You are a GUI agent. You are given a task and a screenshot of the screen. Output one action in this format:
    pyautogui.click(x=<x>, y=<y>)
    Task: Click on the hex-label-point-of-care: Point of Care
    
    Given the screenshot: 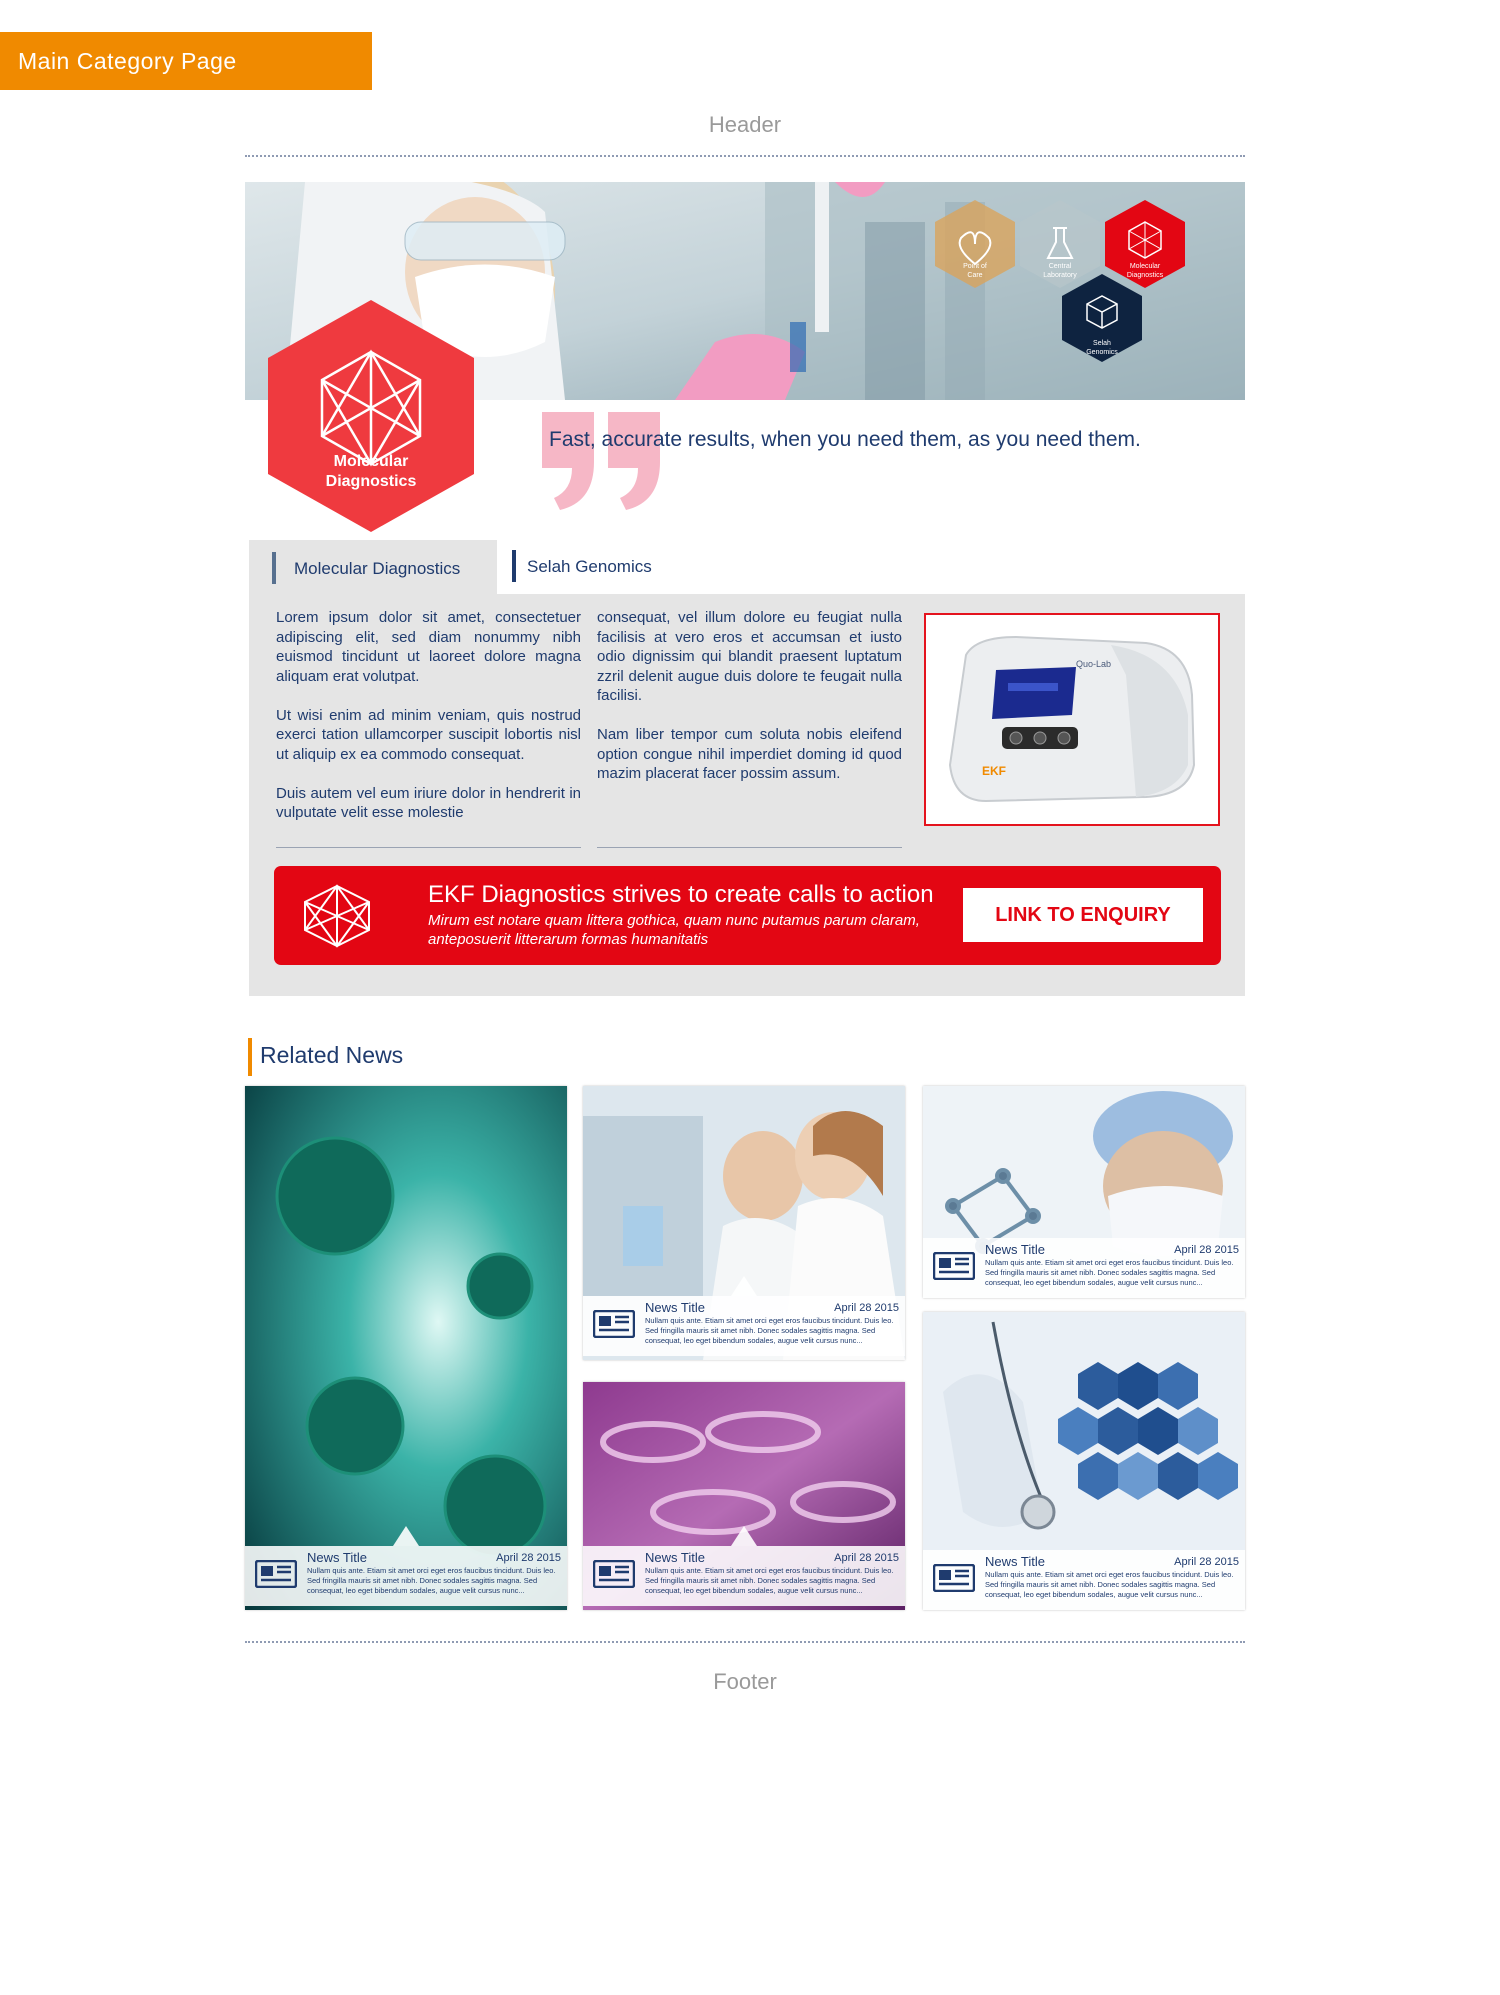 What is the action you would take?
    pyautogui.click(x=975, y=271)
    